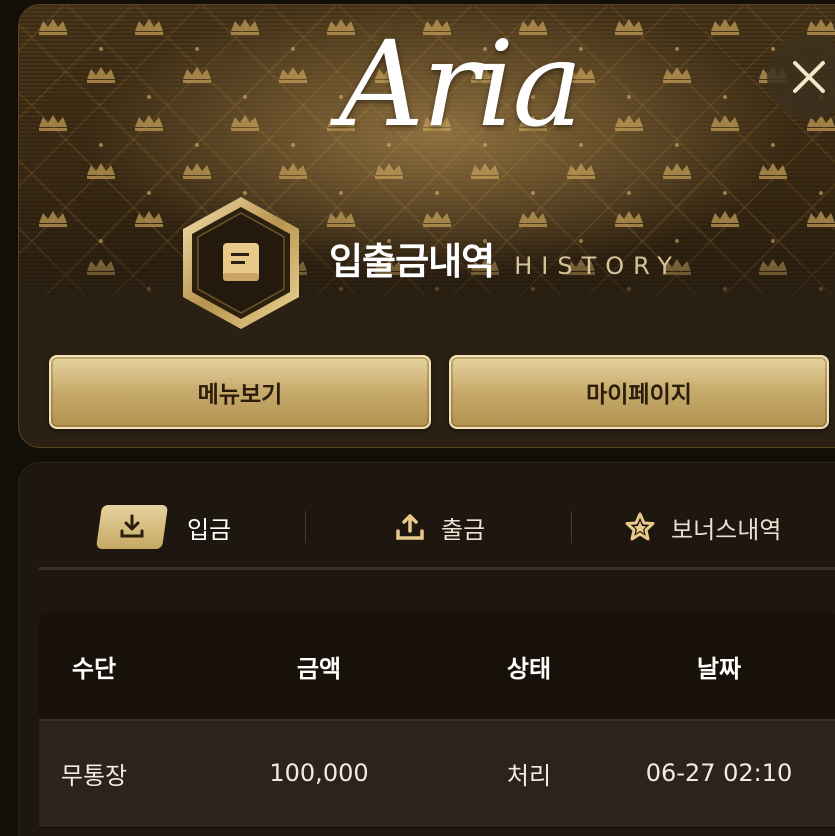  I want to click on history-tabs: 입금 출금 보너스내역, so click(437, 527).